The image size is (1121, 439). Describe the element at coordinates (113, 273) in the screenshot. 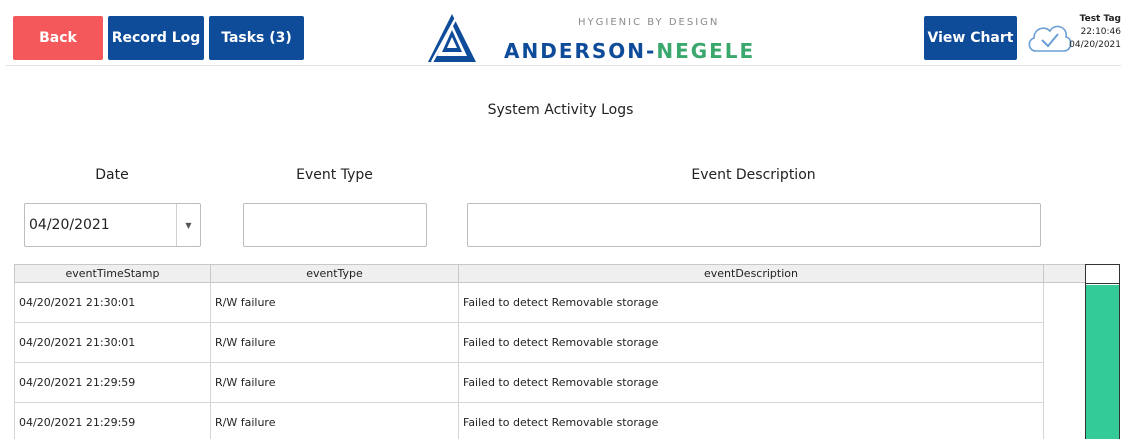

I see `column-header-timestamp: eventTimeStamp` at that location.